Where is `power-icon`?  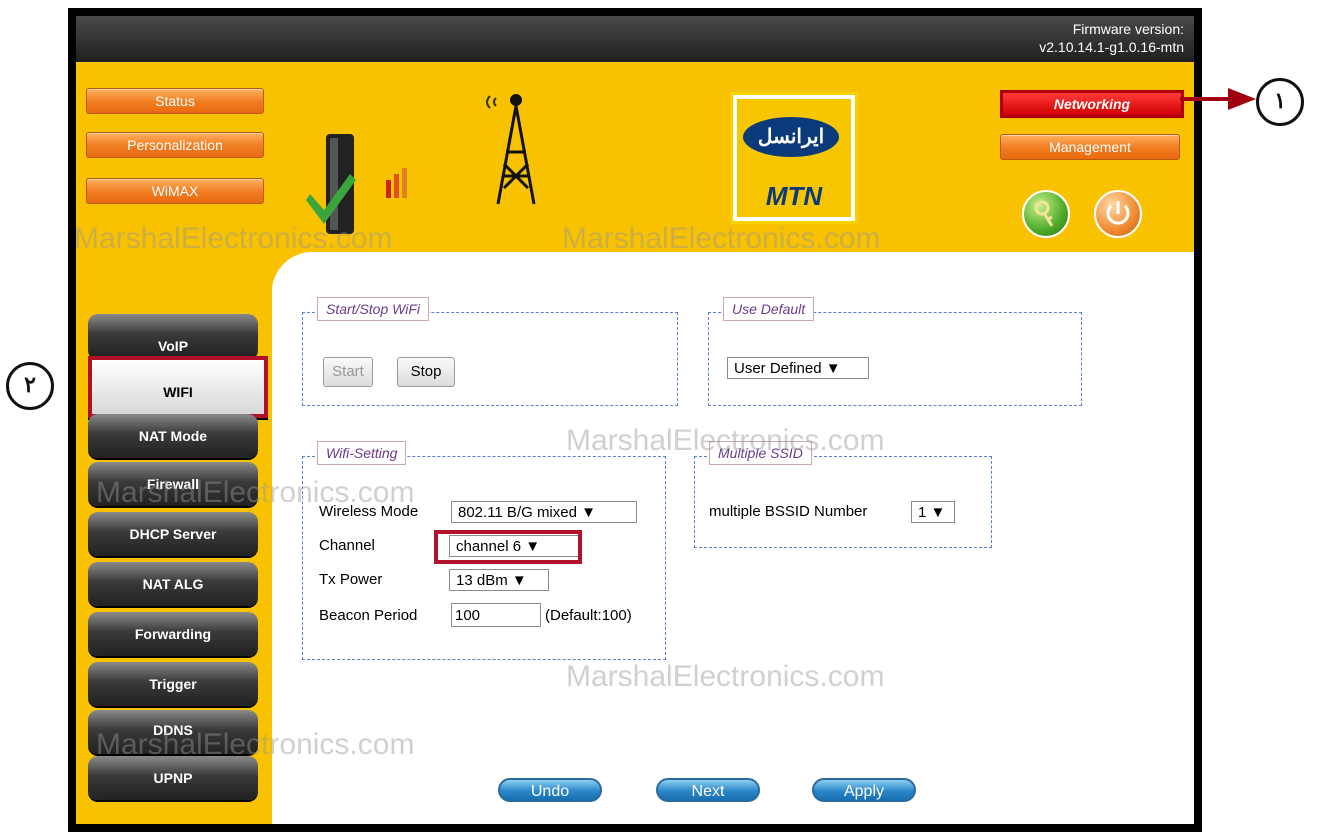 power-icon is located at coordinates (1118, 214).